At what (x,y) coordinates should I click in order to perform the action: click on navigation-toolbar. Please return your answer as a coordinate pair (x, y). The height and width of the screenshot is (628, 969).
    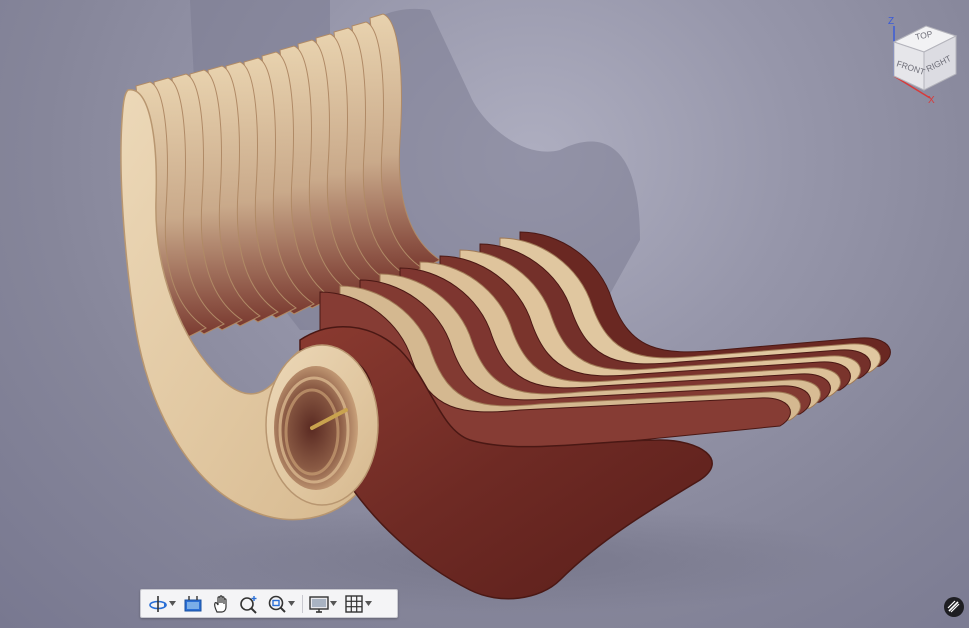
    Looking at the image, I should click on (269, 603).